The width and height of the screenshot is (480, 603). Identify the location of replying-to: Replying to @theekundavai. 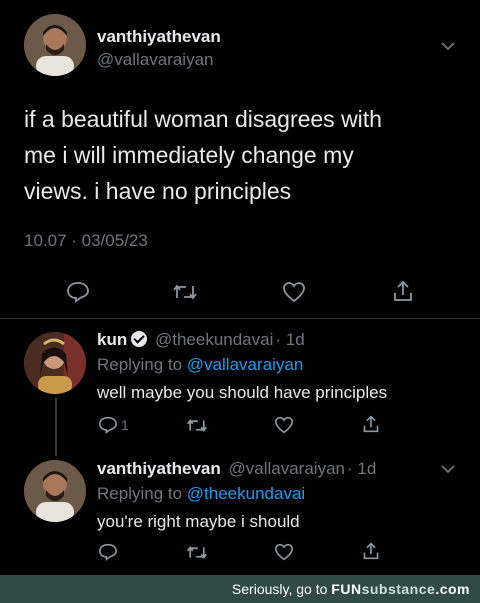
(201, 494).